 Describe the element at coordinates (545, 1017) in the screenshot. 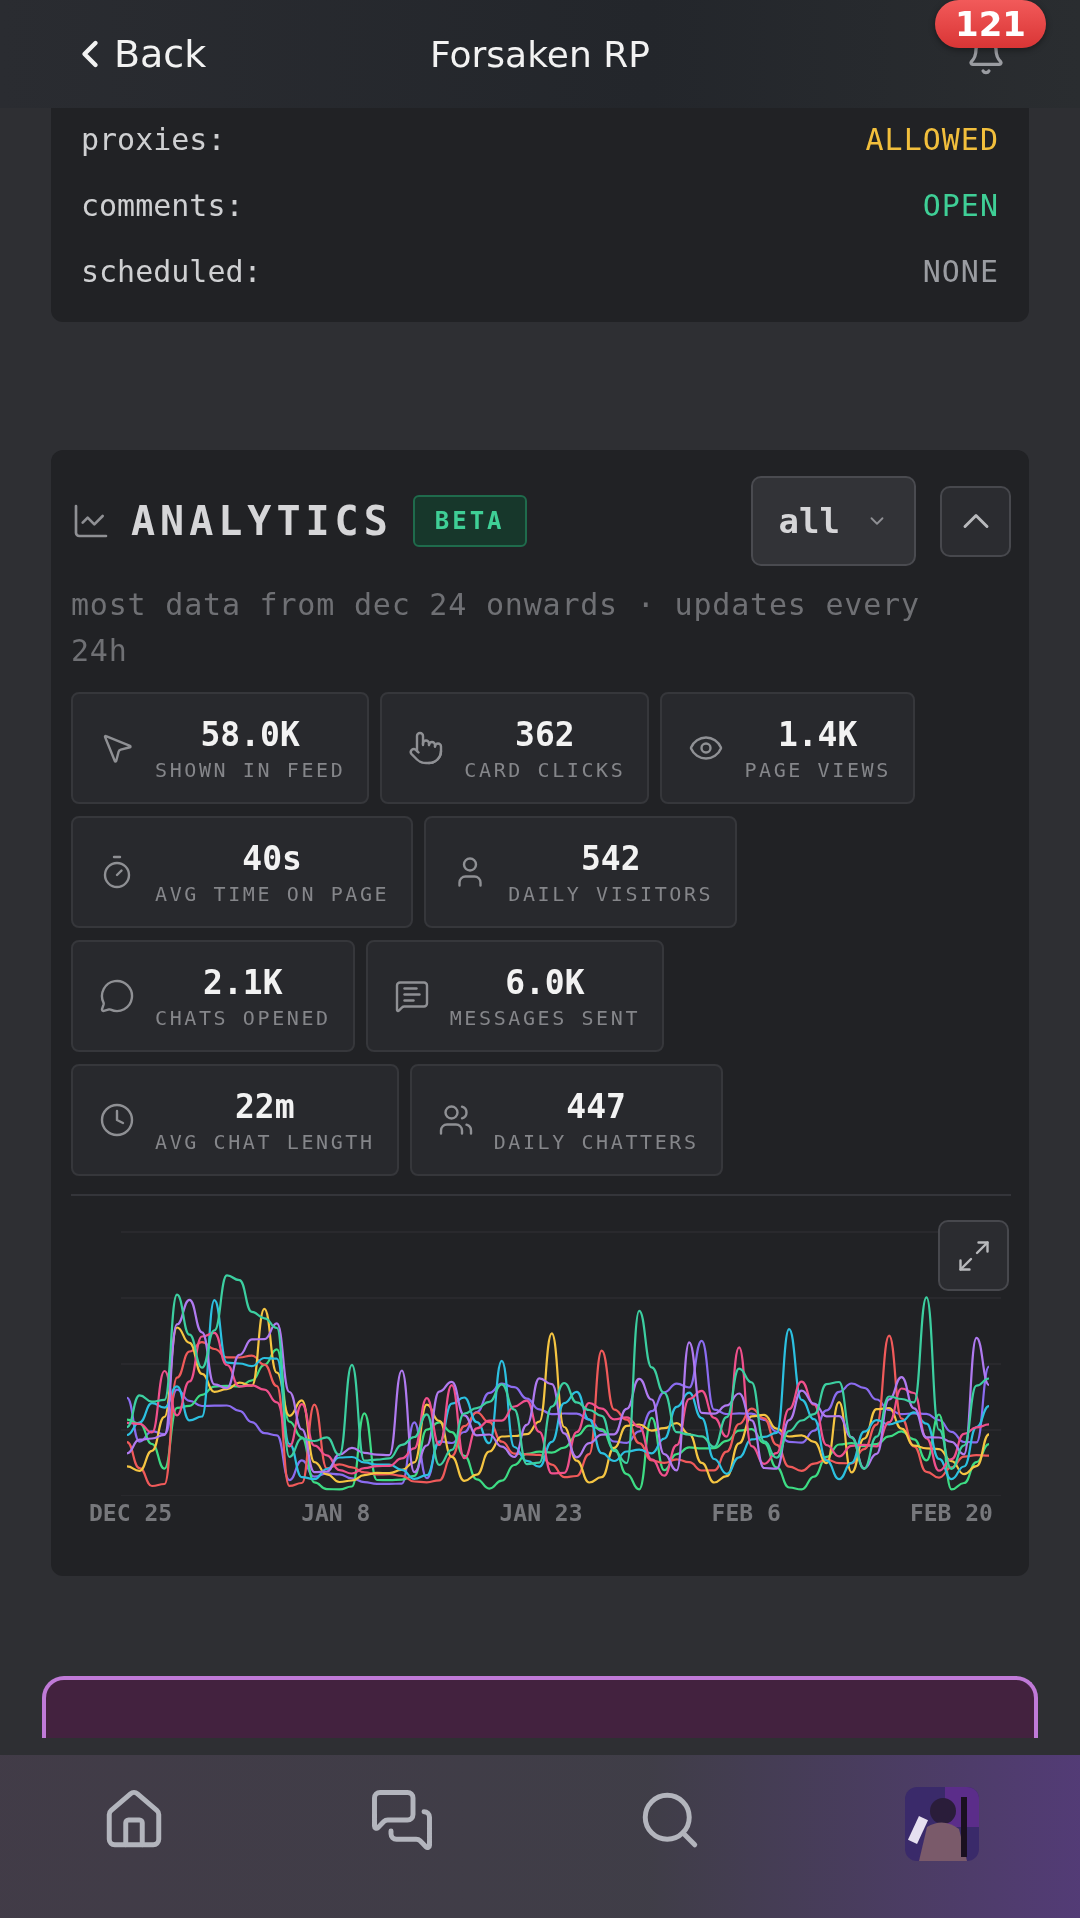

I see `stat-label: MESSAGES SENT` at that location.